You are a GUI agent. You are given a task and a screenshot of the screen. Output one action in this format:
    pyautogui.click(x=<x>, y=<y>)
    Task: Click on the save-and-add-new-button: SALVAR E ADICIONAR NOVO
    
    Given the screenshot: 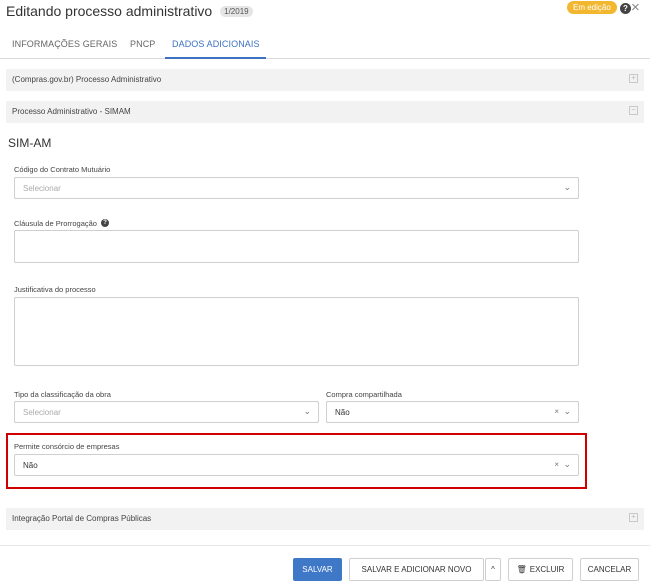 What is the action you would take?
    pyautogui.click(x=416, y=569)
    